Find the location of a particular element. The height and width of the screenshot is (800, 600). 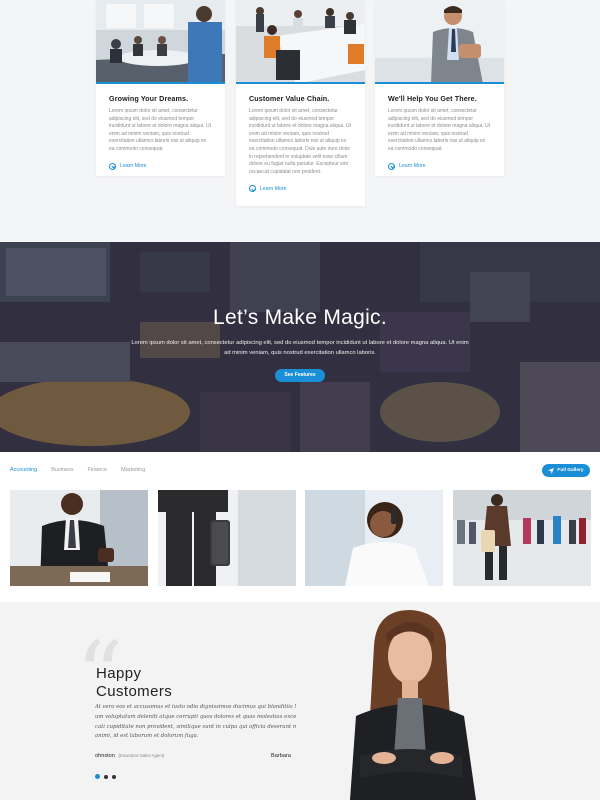

see-features-button: See Features is located at coordinates (300, 375).